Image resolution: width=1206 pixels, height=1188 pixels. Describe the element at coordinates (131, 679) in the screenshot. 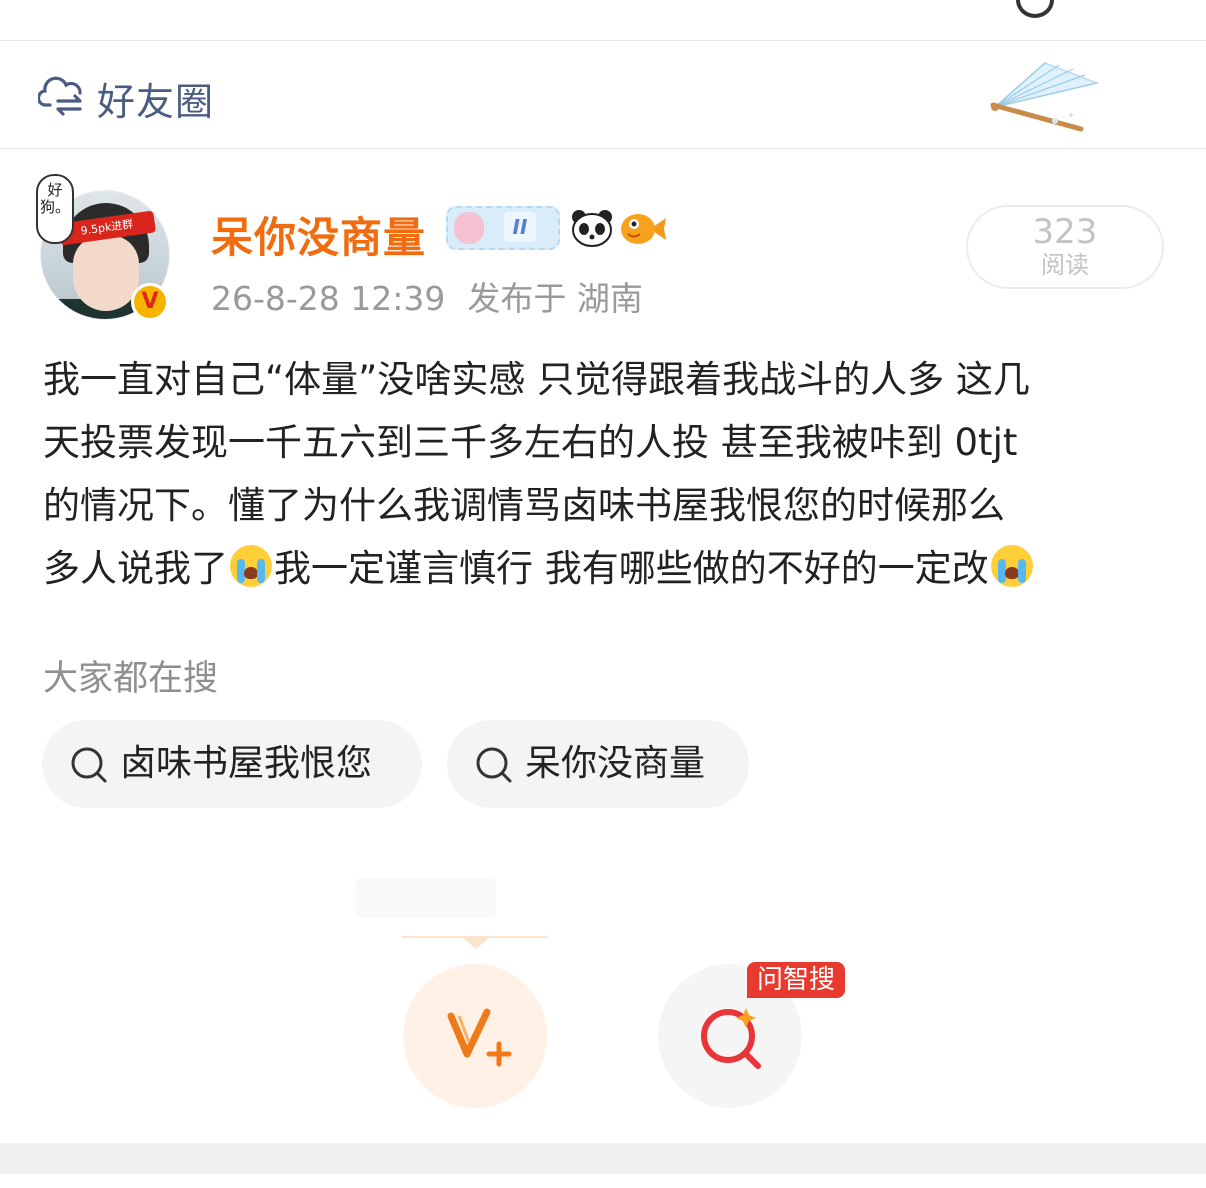

I see `trending-label: 大家都在搜` at that location.